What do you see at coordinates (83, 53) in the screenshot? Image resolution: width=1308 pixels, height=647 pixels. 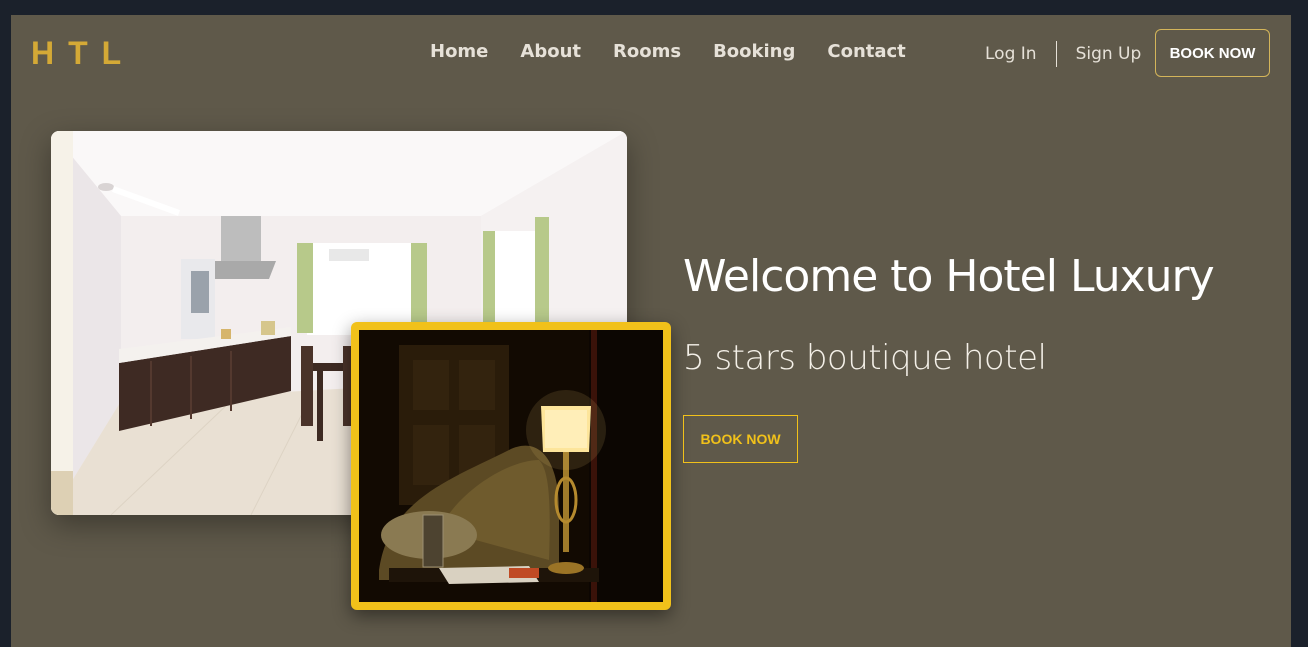 I see `logo: HTL` at bounding box center [83, 53].